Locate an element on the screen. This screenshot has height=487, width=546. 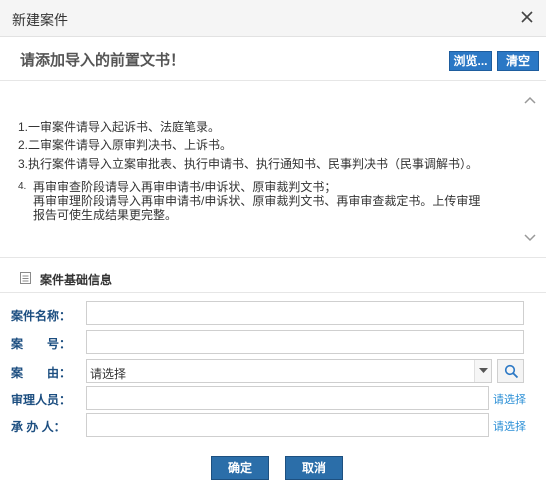
scroll-up-icon is located at coordinates (530, 99).